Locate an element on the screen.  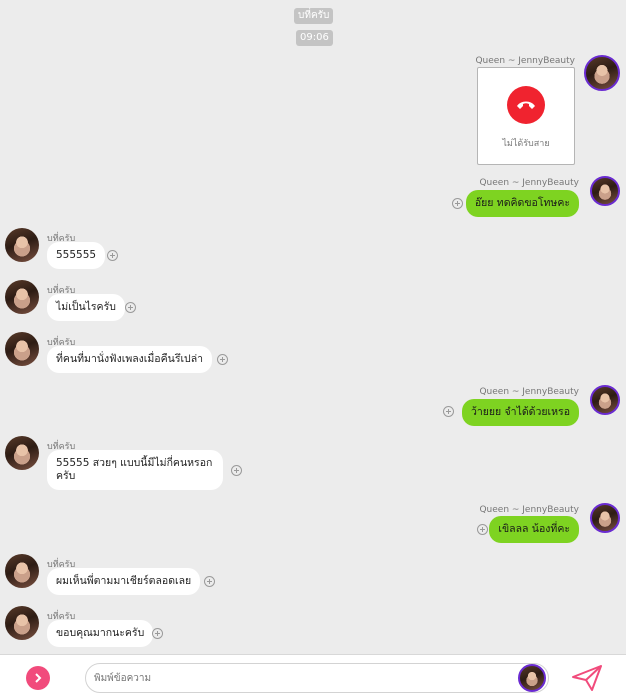
chevron-right-icon is located at coordinates (38, 678).